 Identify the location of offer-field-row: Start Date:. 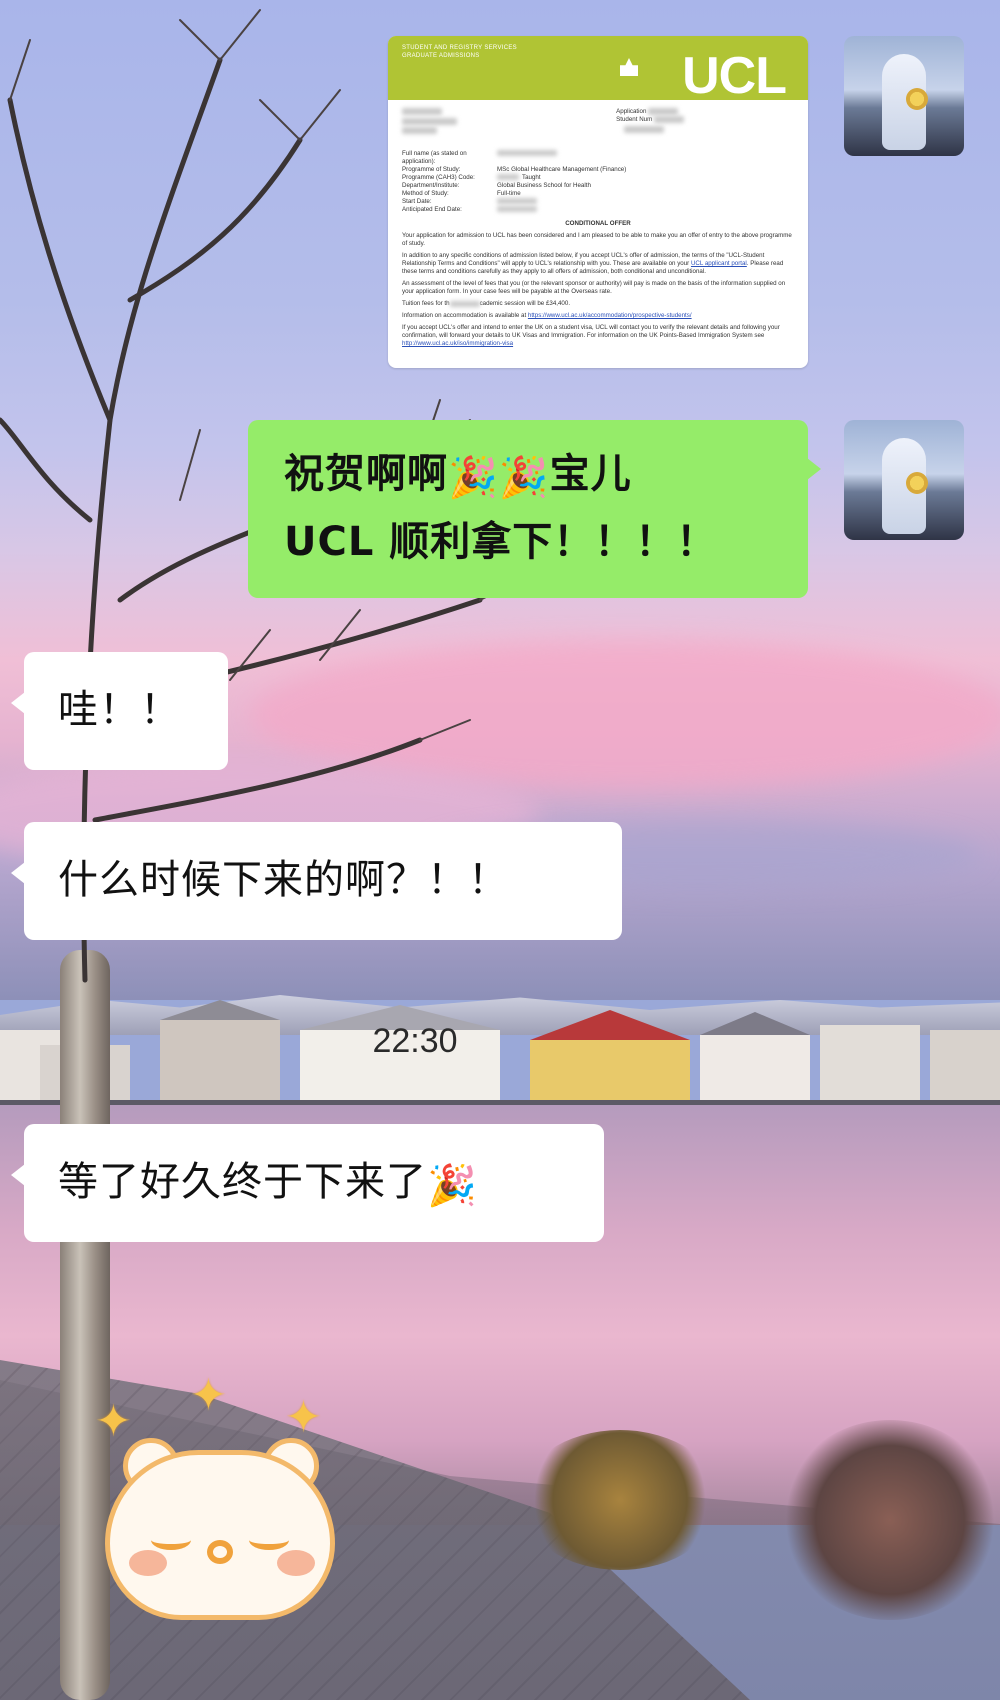
(598, 202).